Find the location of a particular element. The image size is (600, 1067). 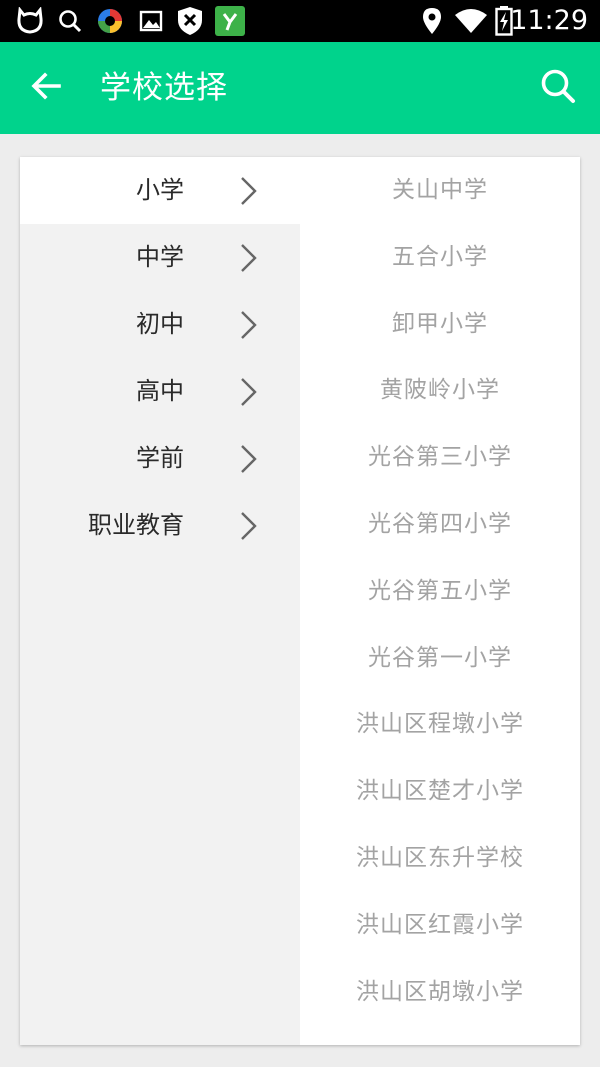

page-title: 学校选择 is located at coordinates (164, 88).